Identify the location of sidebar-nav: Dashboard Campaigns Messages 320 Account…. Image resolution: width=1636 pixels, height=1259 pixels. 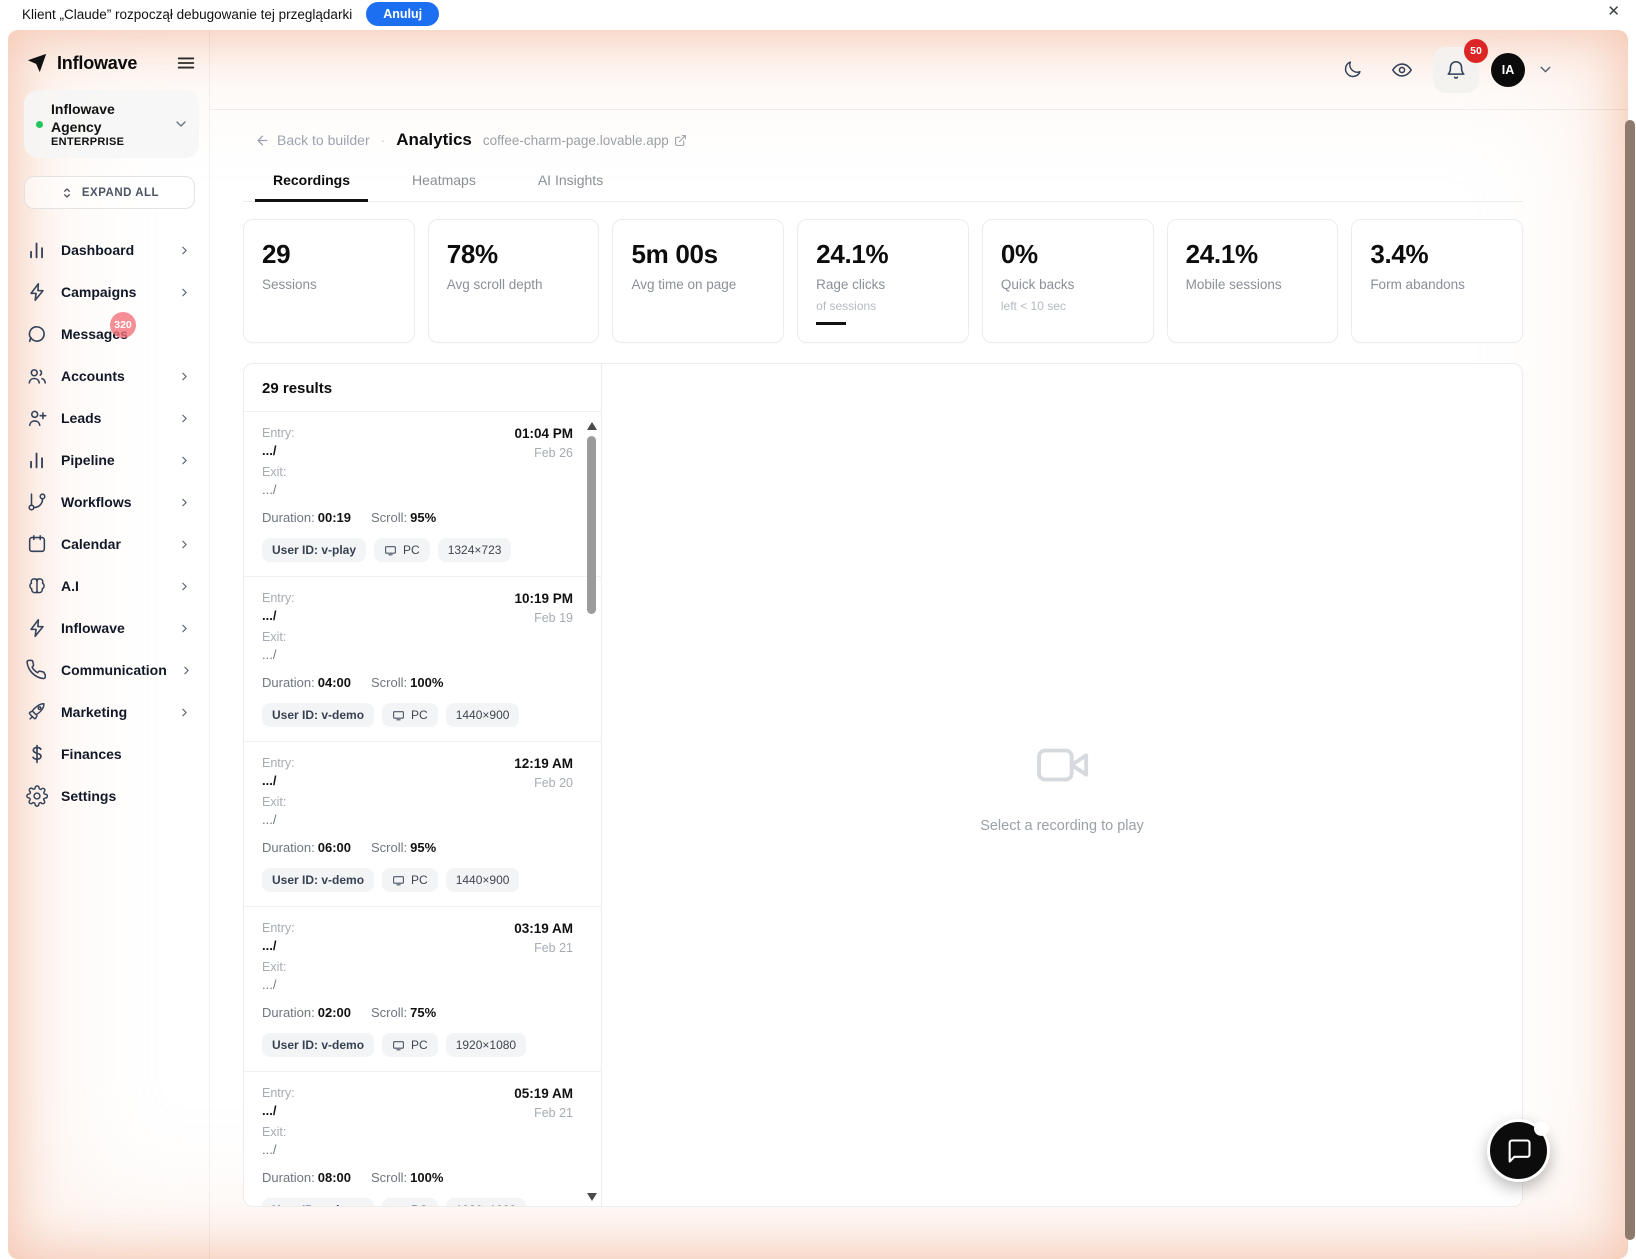
(111, 523).